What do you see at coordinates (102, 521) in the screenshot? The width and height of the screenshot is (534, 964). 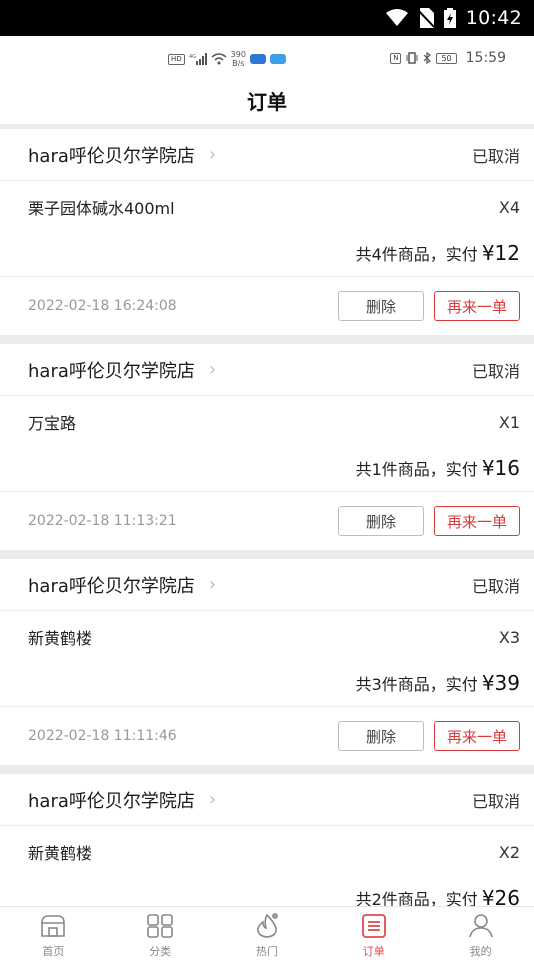 I see `order-date: 2022-02-18 11:13:21` at bounding box center [102, 521].